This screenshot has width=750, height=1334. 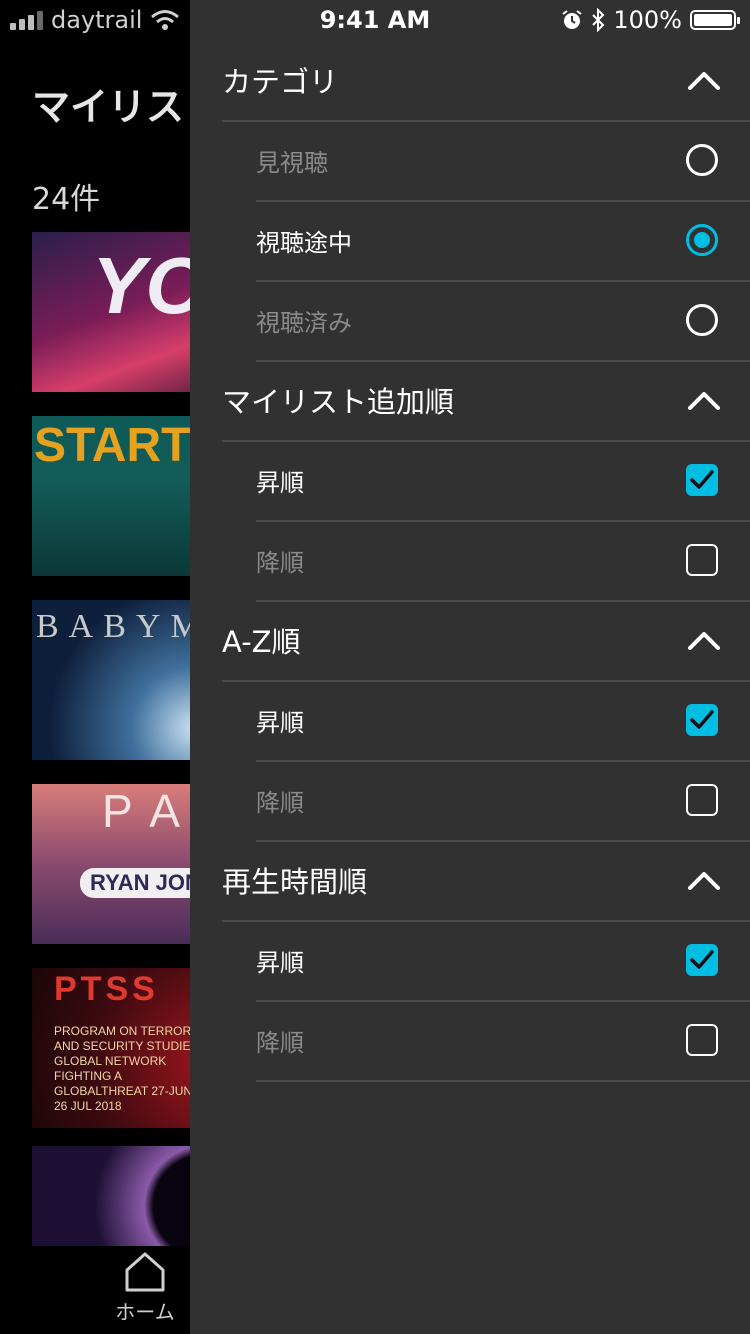 I want to click on alarm-icon, so click(x=572, y=19).